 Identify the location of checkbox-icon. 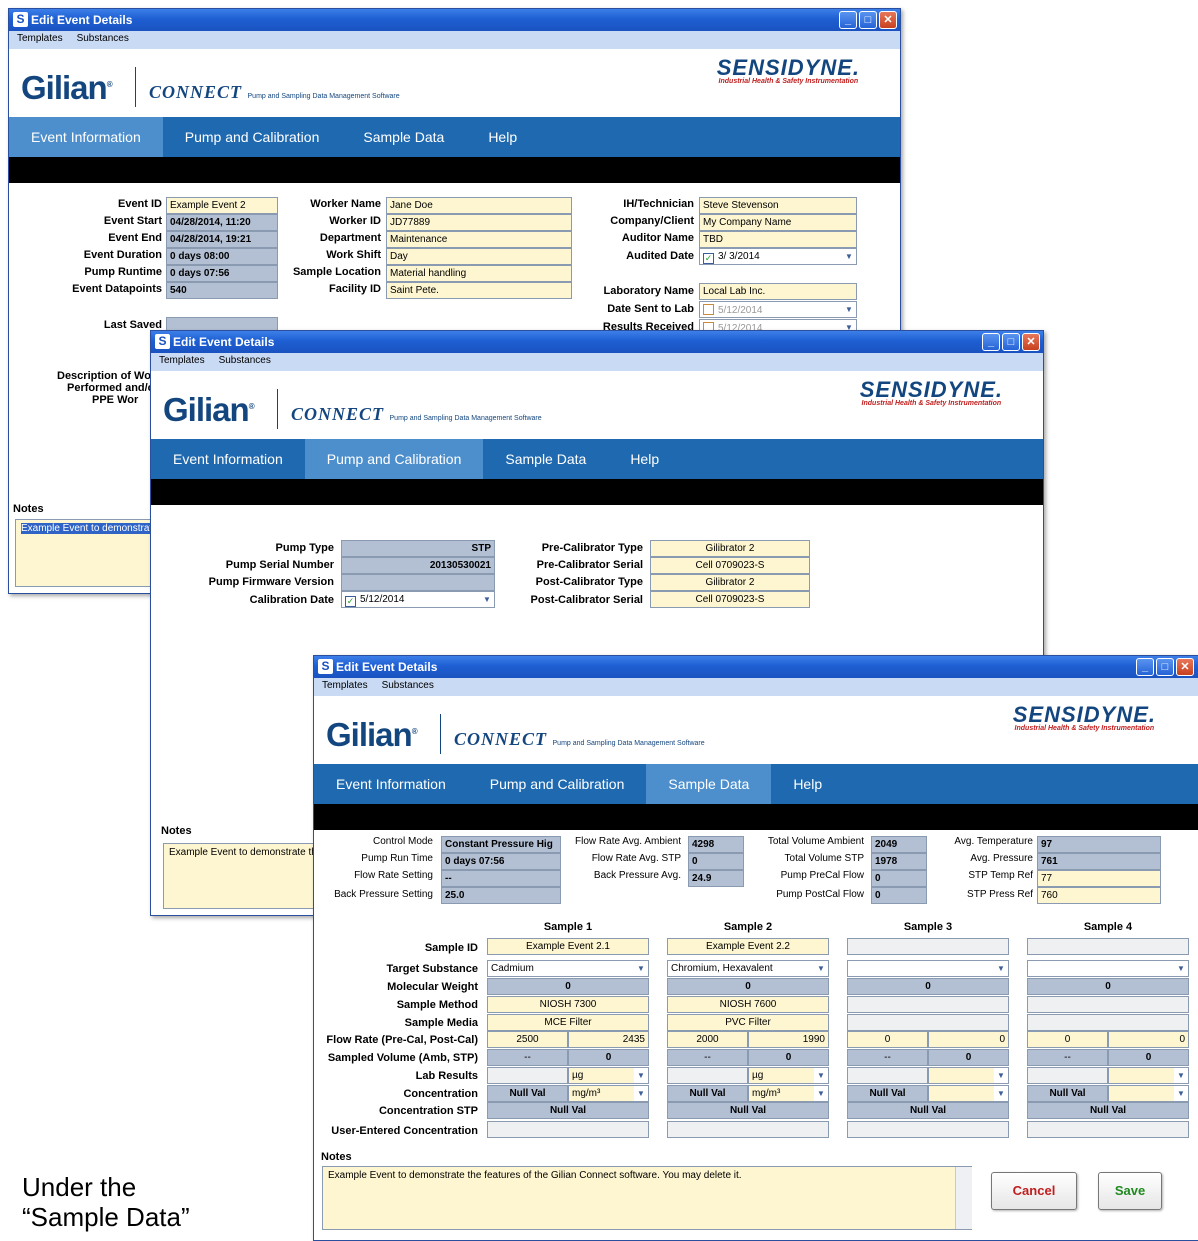
(708, 309).